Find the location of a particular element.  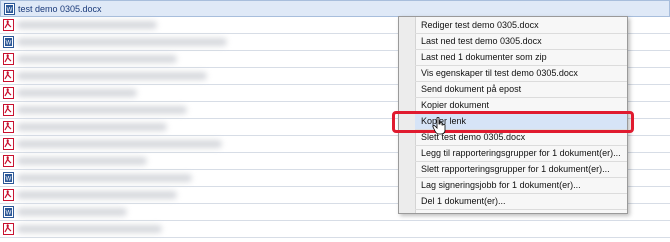

context-menu-item: Send dokument på epost is located at coordinates (521, 89).